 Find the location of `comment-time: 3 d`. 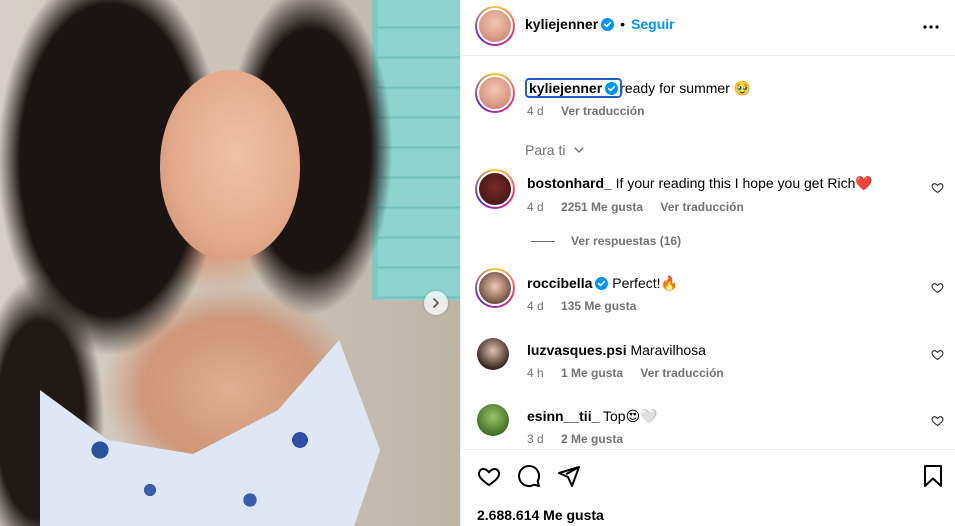

comment-time: 3 d is located at coordinates (535, 439).